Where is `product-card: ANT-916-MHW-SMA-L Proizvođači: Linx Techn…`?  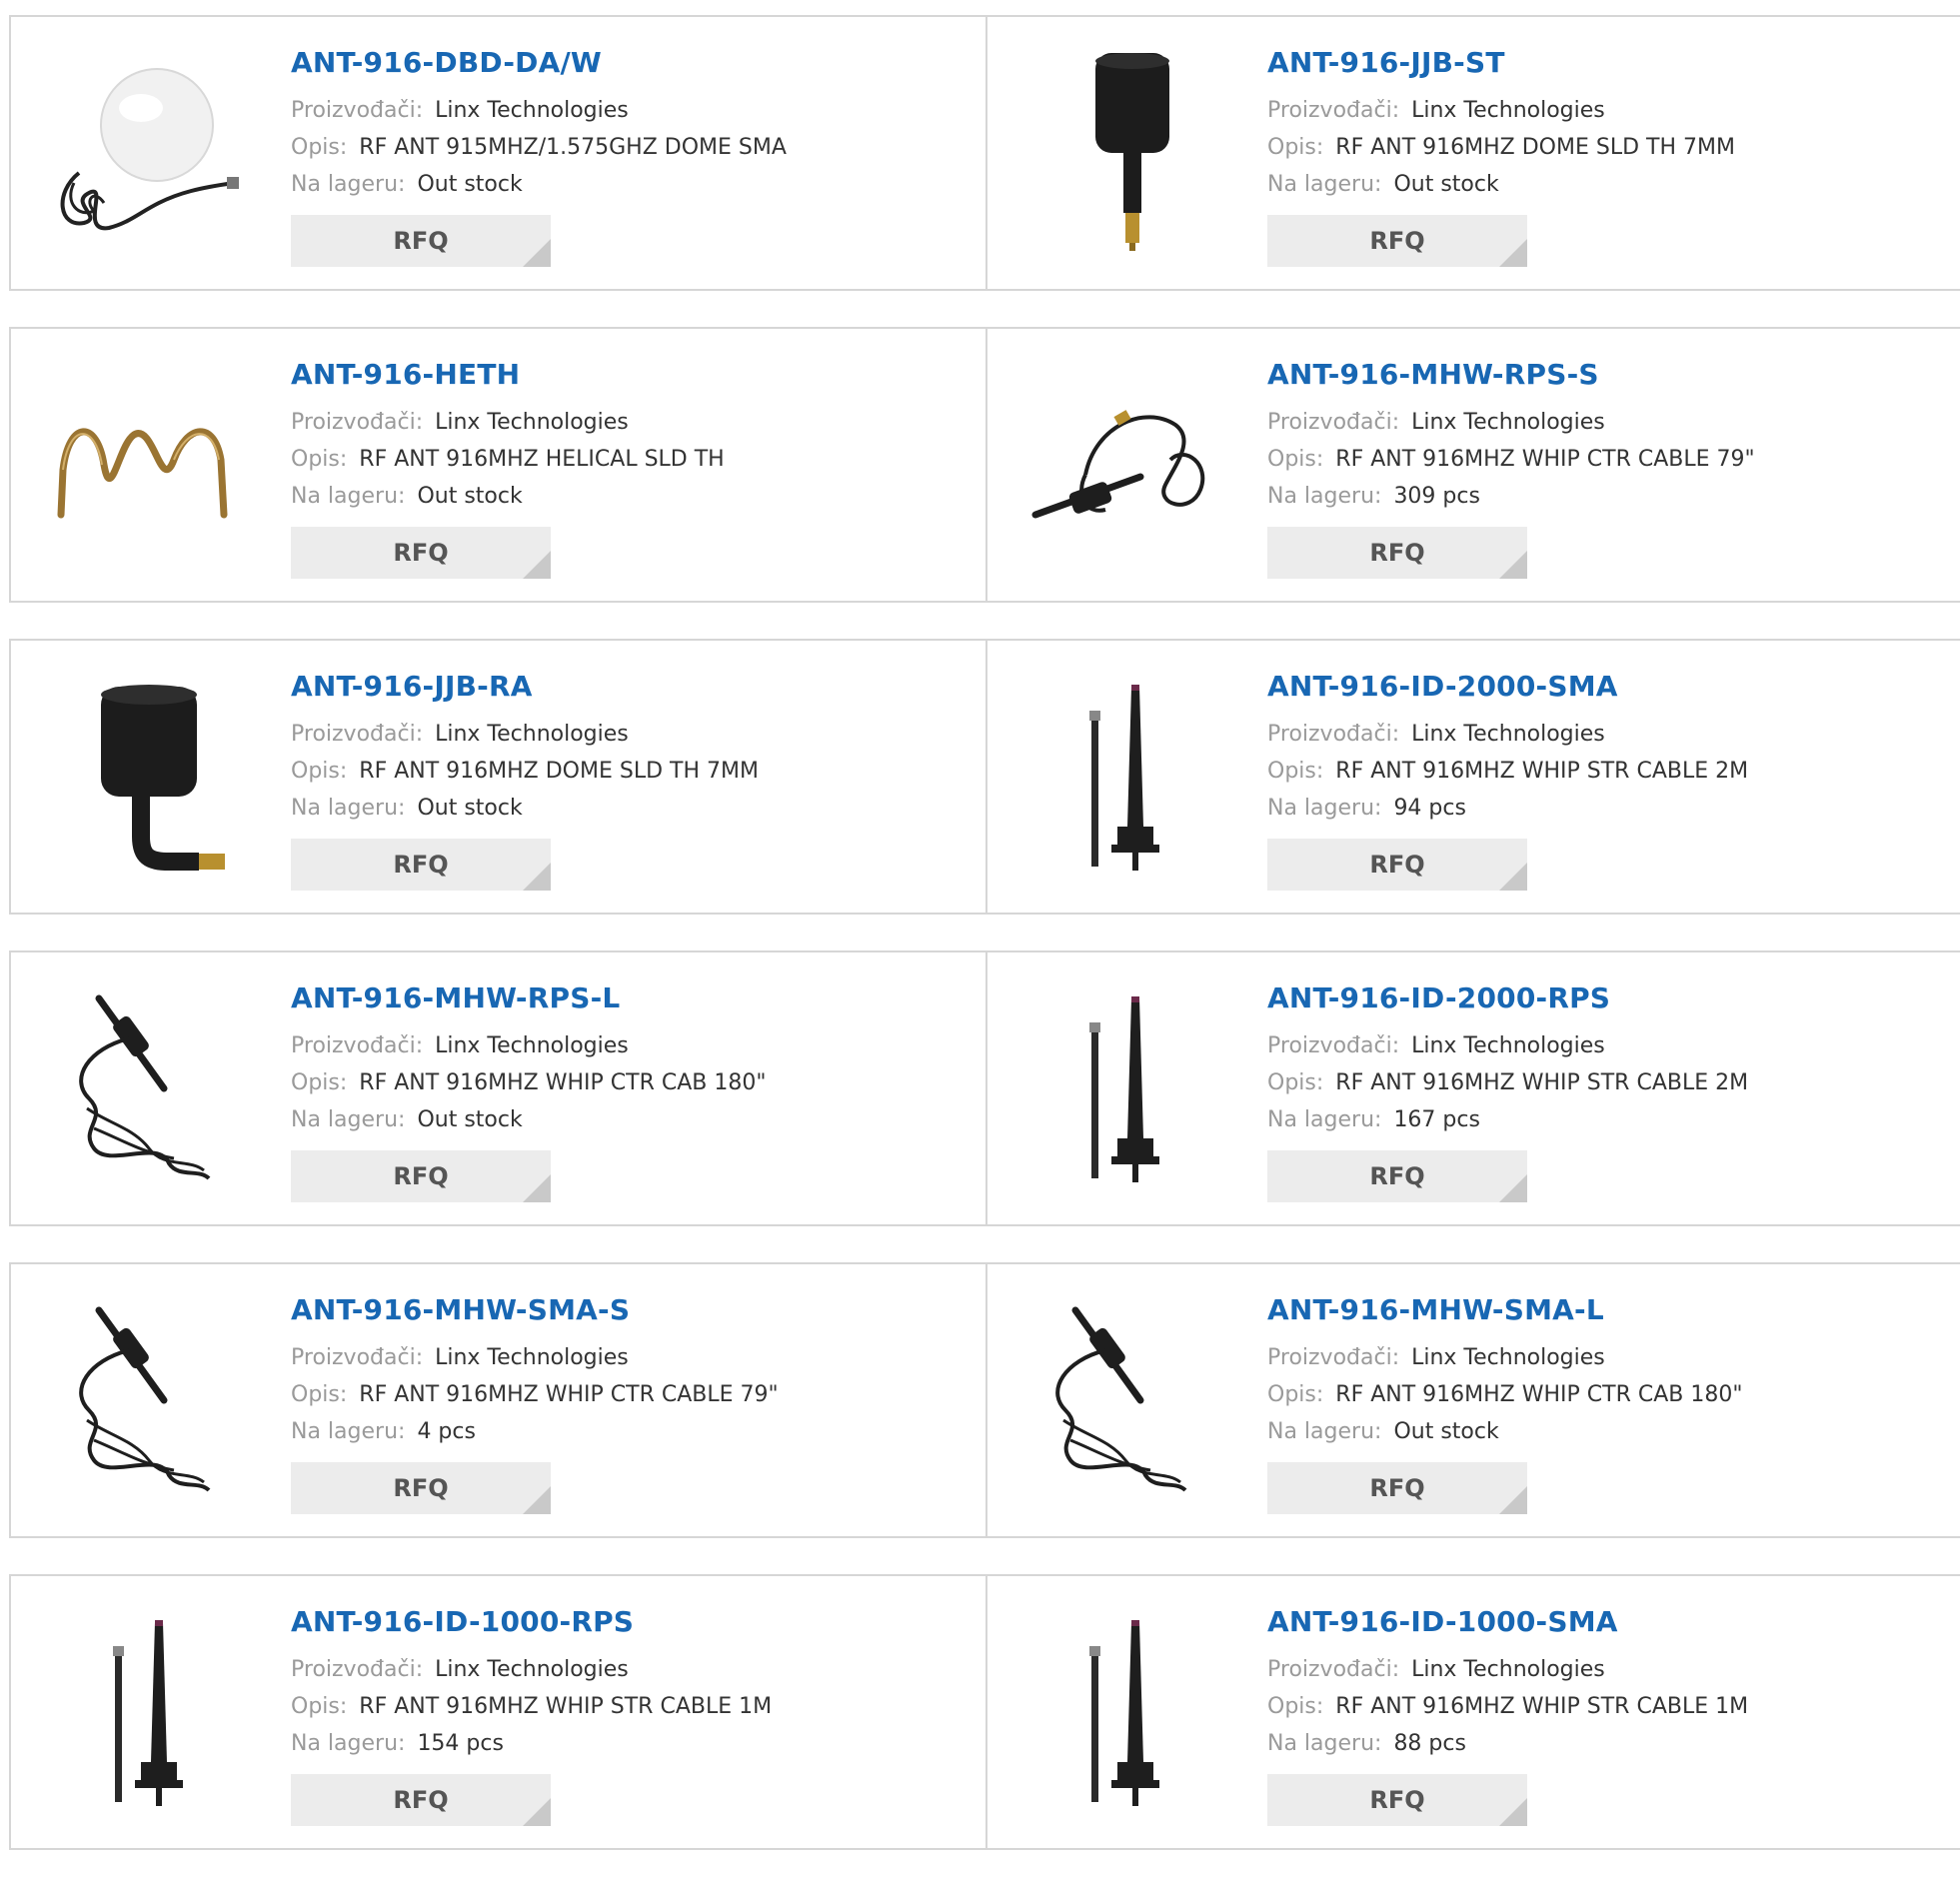
product-card: ANT-916-MHW-SMA-L Proizvođači: Linx Techn… is located at coordinates (1474, 1400).